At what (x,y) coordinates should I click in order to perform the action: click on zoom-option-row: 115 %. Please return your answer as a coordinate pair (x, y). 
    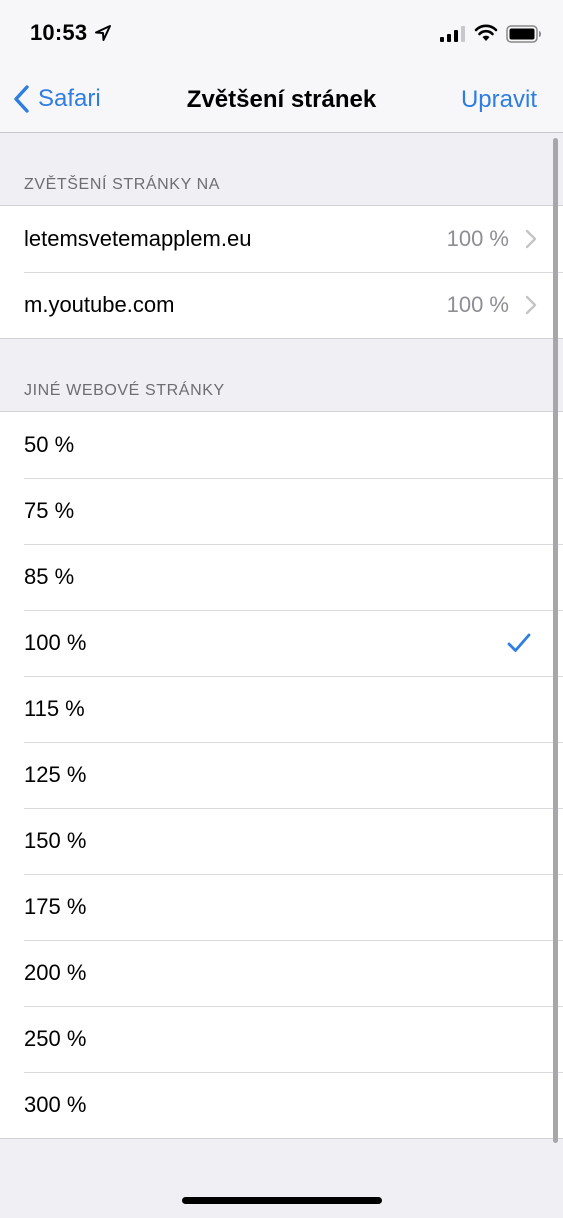
    Looking at the image, I should click on (281, 709).